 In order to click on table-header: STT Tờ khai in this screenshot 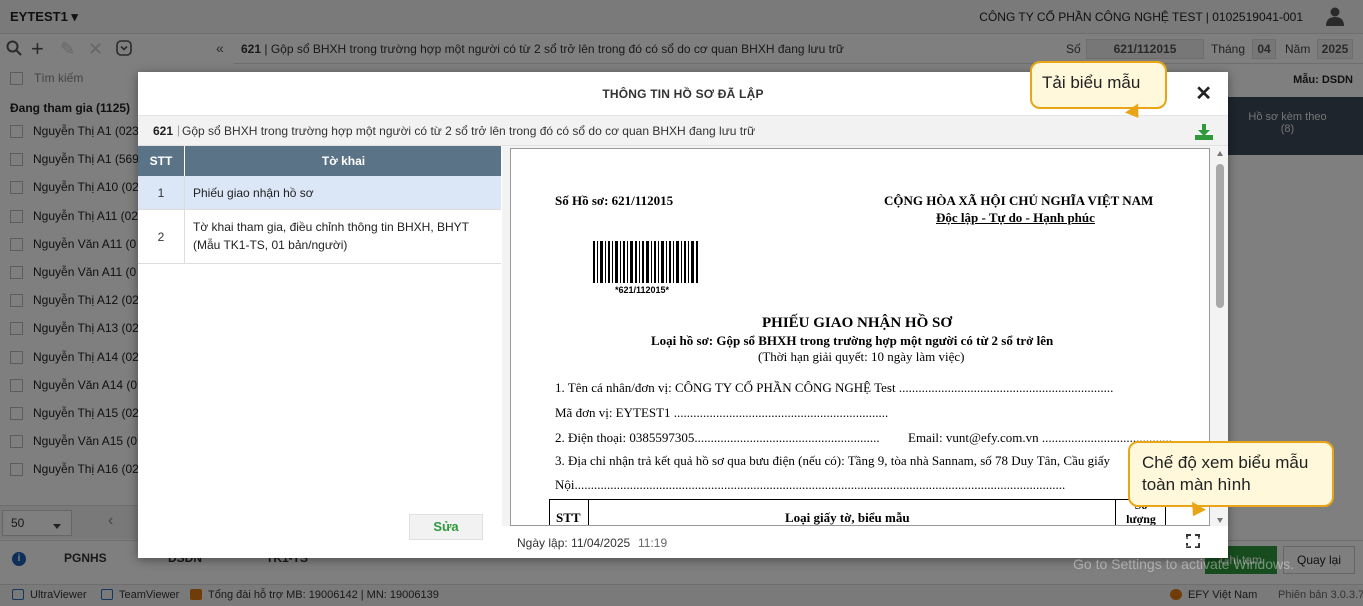, I will do `click(319, 161)`.